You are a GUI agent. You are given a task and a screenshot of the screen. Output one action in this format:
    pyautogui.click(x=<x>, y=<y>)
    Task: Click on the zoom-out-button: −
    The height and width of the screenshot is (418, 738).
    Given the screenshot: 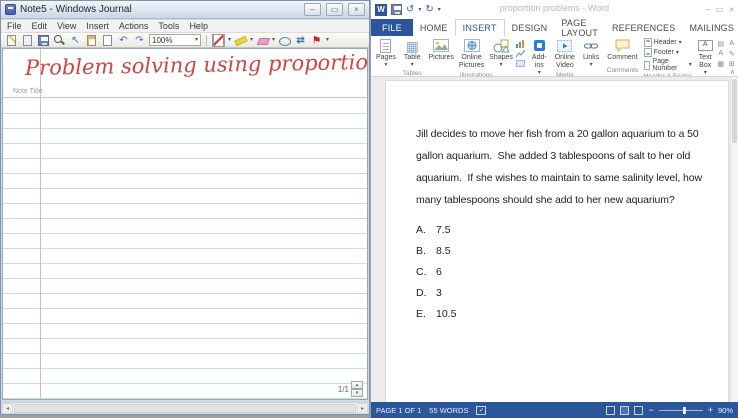 What is the action you would take?
    pyautogui.click(x=650, y=410)
    